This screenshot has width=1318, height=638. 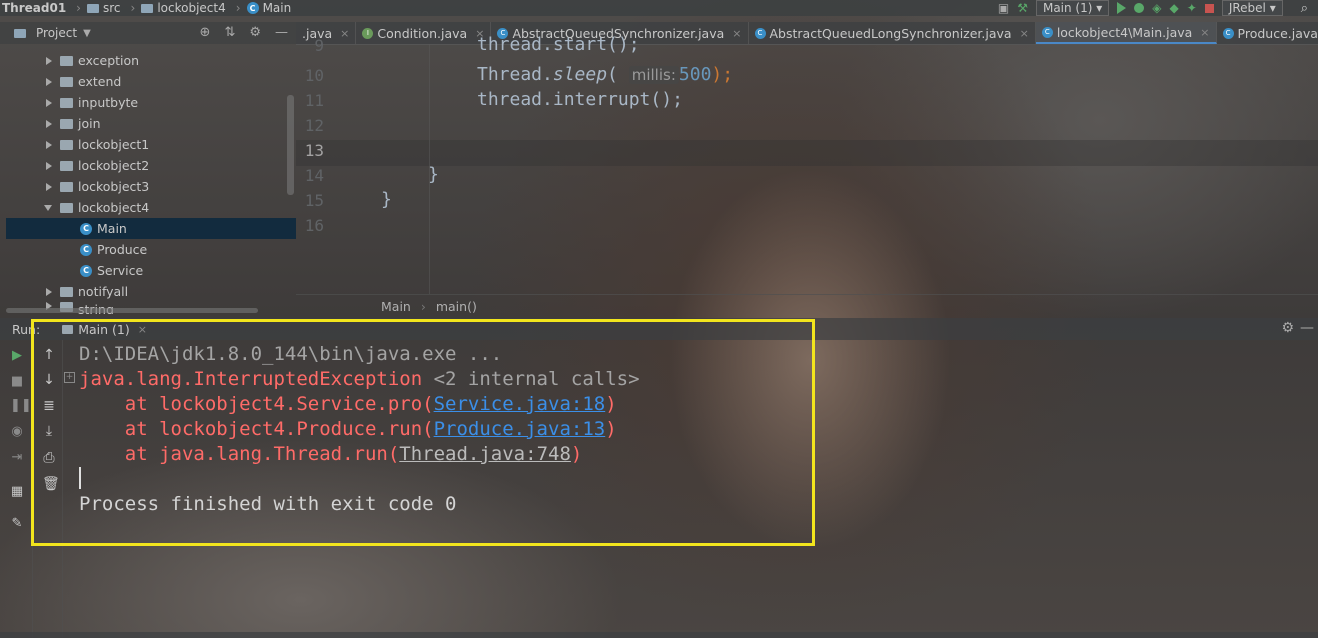 What do you see at coordinates (659, 635) in the screenshot?
I see `status-bar` at bounding box center [659, 635].